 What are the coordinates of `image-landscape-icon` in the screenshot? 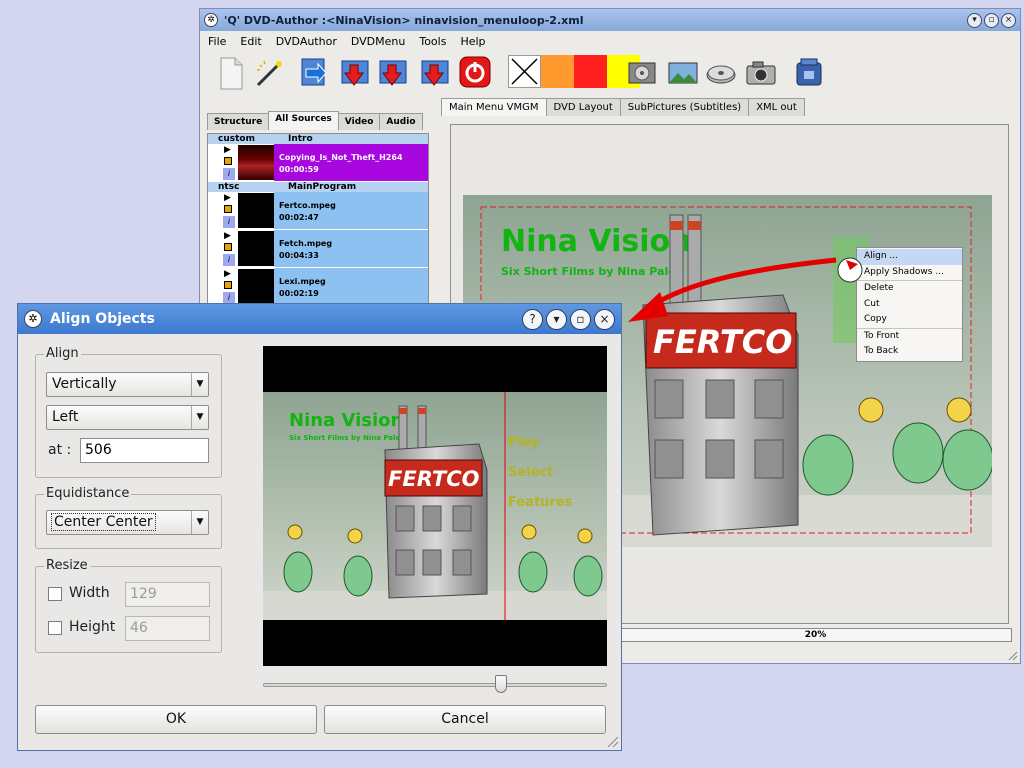 It's located at (683, 73).